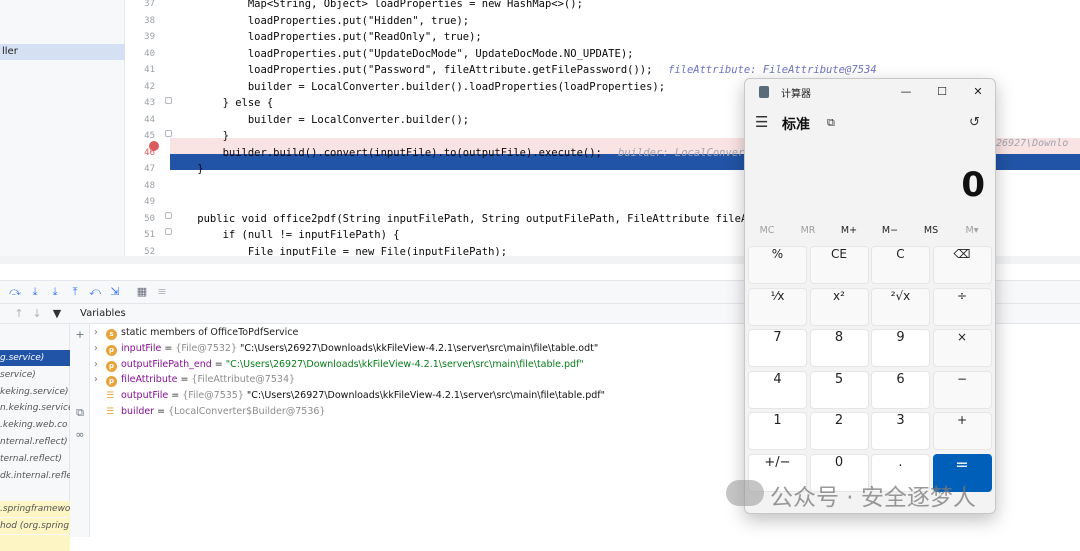  I want to click on line-number: 52, so click(149, 251).